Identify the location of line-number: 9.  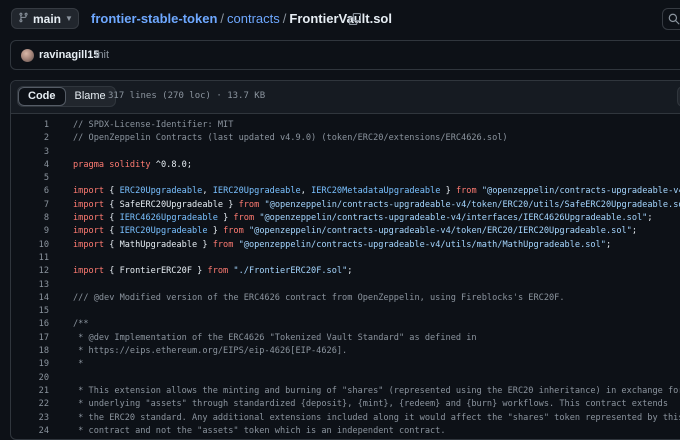
(30, 231).